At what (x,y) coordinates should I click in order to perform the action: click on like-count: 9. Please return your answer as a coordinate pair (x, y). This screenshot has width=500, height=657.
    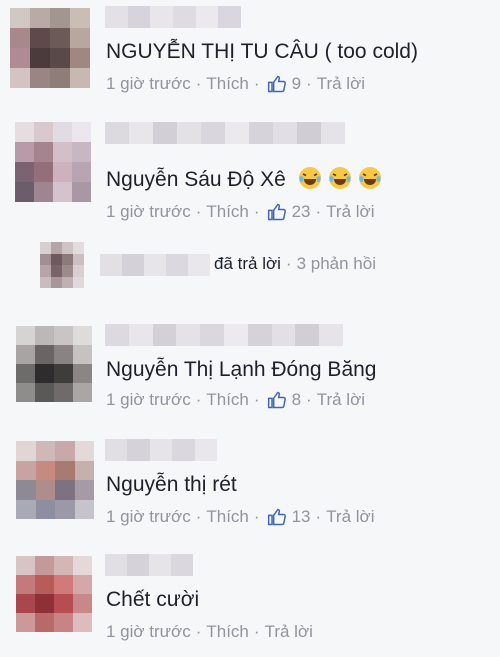
    Looking at the image, I should click on (296, 83).